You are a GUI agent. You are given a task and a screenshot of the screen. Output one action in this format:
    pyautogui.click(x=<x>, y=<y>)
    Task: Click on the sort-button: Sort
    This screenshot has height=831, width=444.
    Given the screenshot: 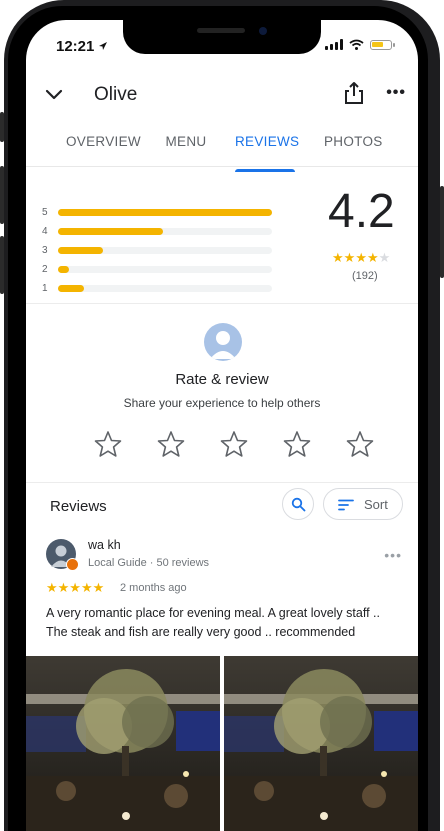 What is the action you would take?
    pyautogui.click(x=363, y=504)
    